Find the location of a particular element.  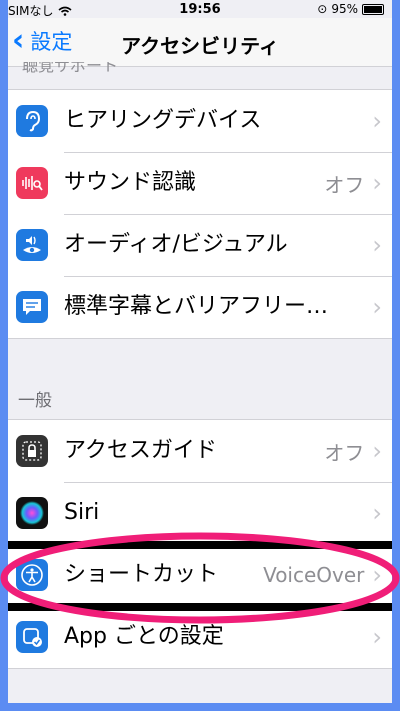

nav-bar: ‹ 設定 アクセシビリティ is located at coordinates (200, 42).